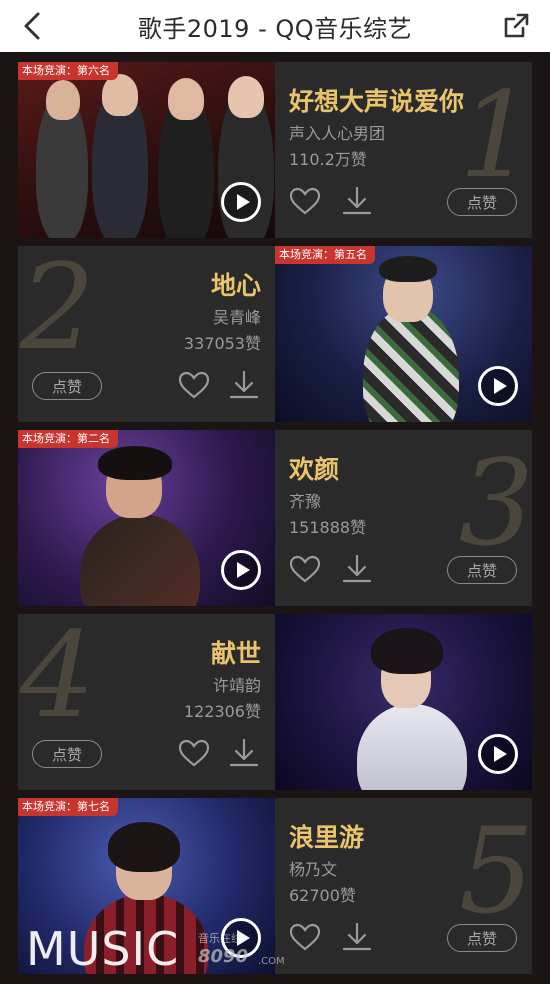  I want to click on song-title: 浪里游, so click(326, 836).